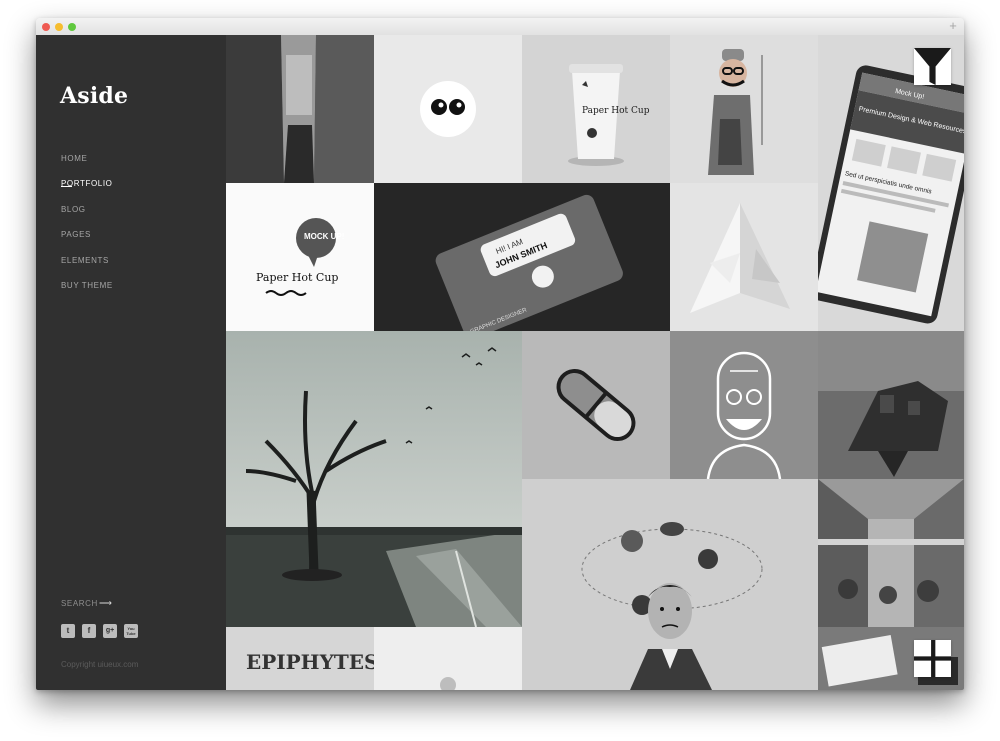 The width and height of the screenshot is (1000, 741). I want to click on new-tab-icon: +, so click(953, 26).